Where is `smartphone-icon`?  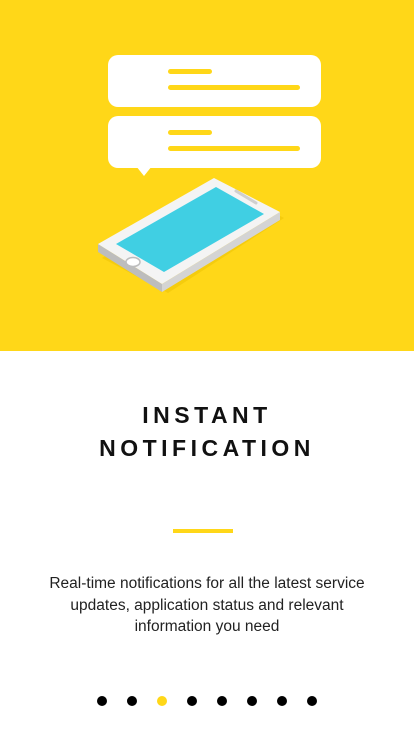
smartphone-icon is located at coordinates (191, 235).